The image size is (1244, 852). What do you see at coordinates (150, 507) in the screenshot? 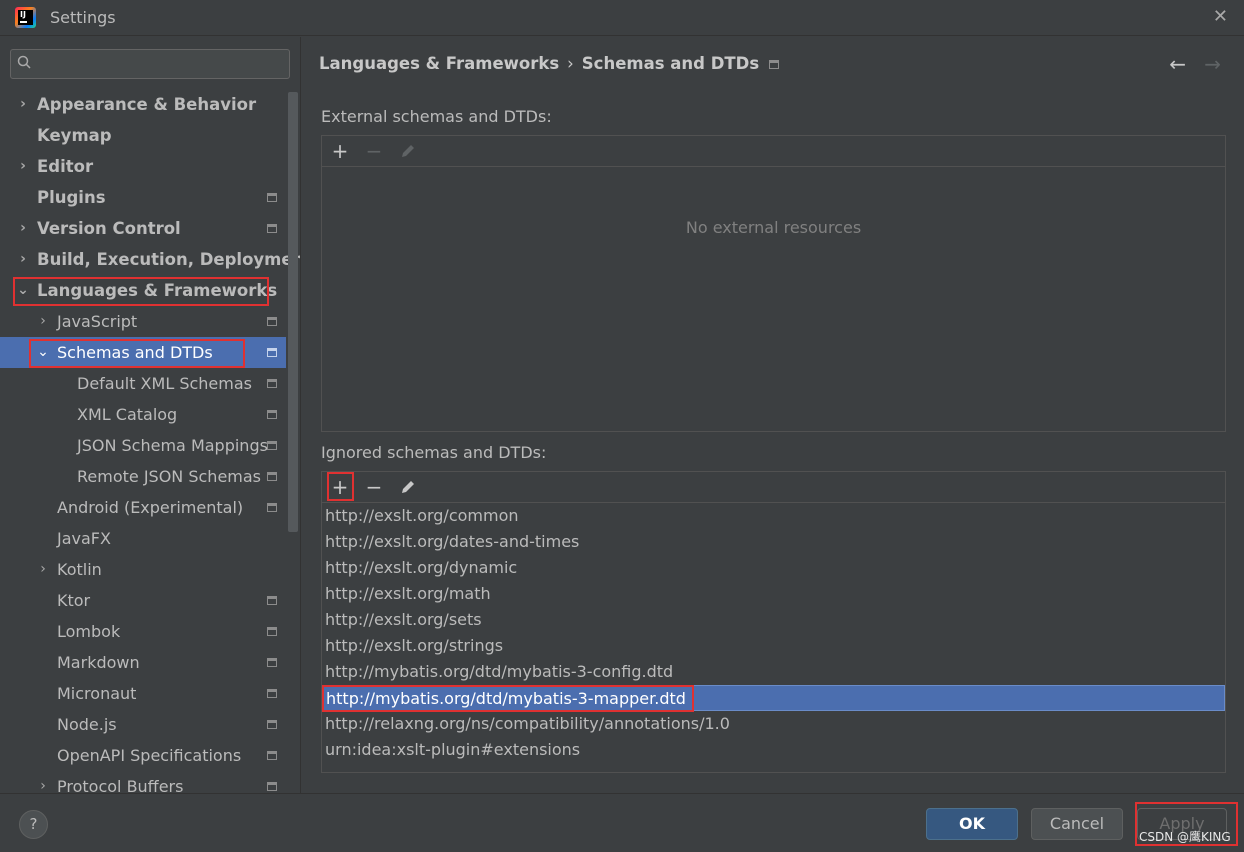
I see `sidebar-item-label: Android (Experimental)` at bounding box center [150, 507].